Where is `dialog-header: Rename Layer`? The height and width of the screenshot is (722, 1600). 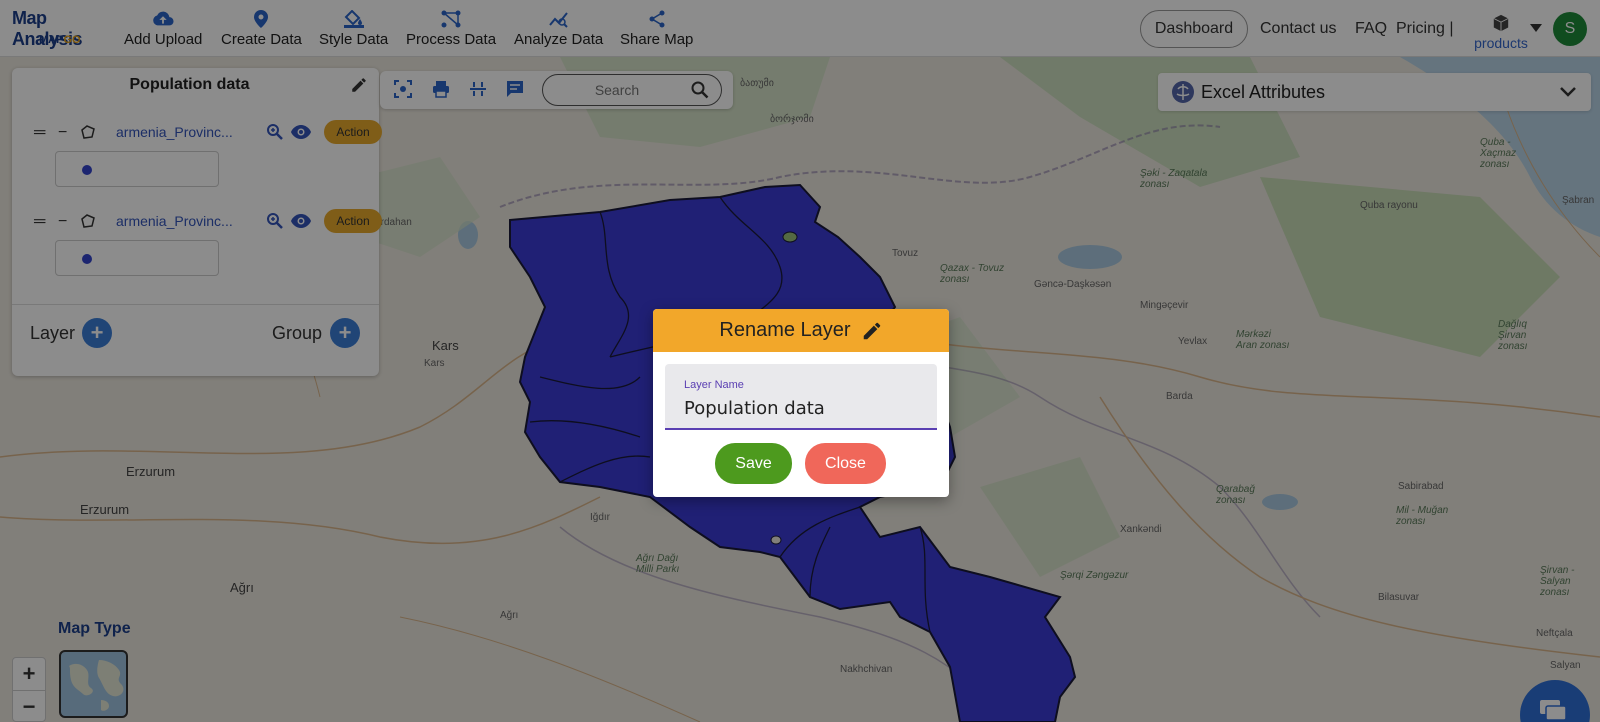
dialog-header: Rename Layer is located at coordinates (801, 330).